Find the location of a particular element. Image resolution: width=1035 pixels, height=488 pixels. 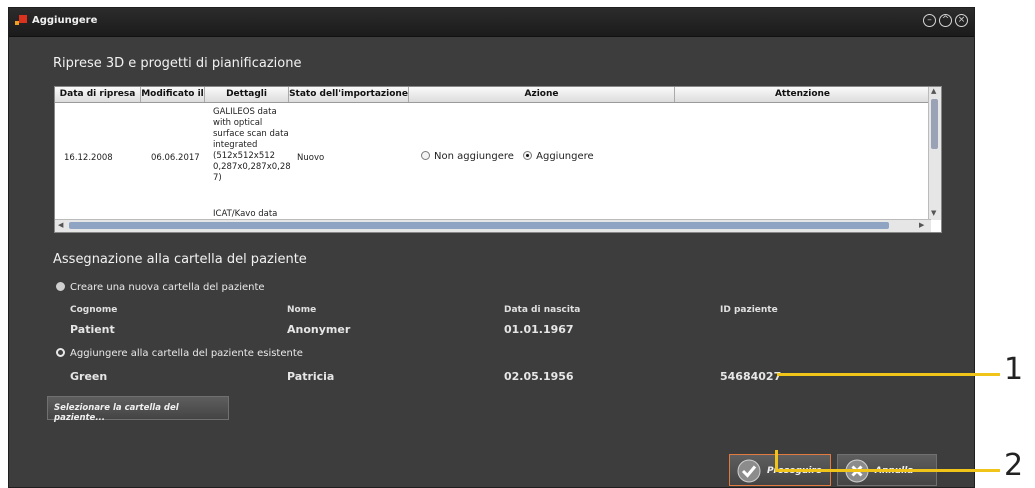

scroll-right-icon: ▶ is located at coordinates (921, 225).